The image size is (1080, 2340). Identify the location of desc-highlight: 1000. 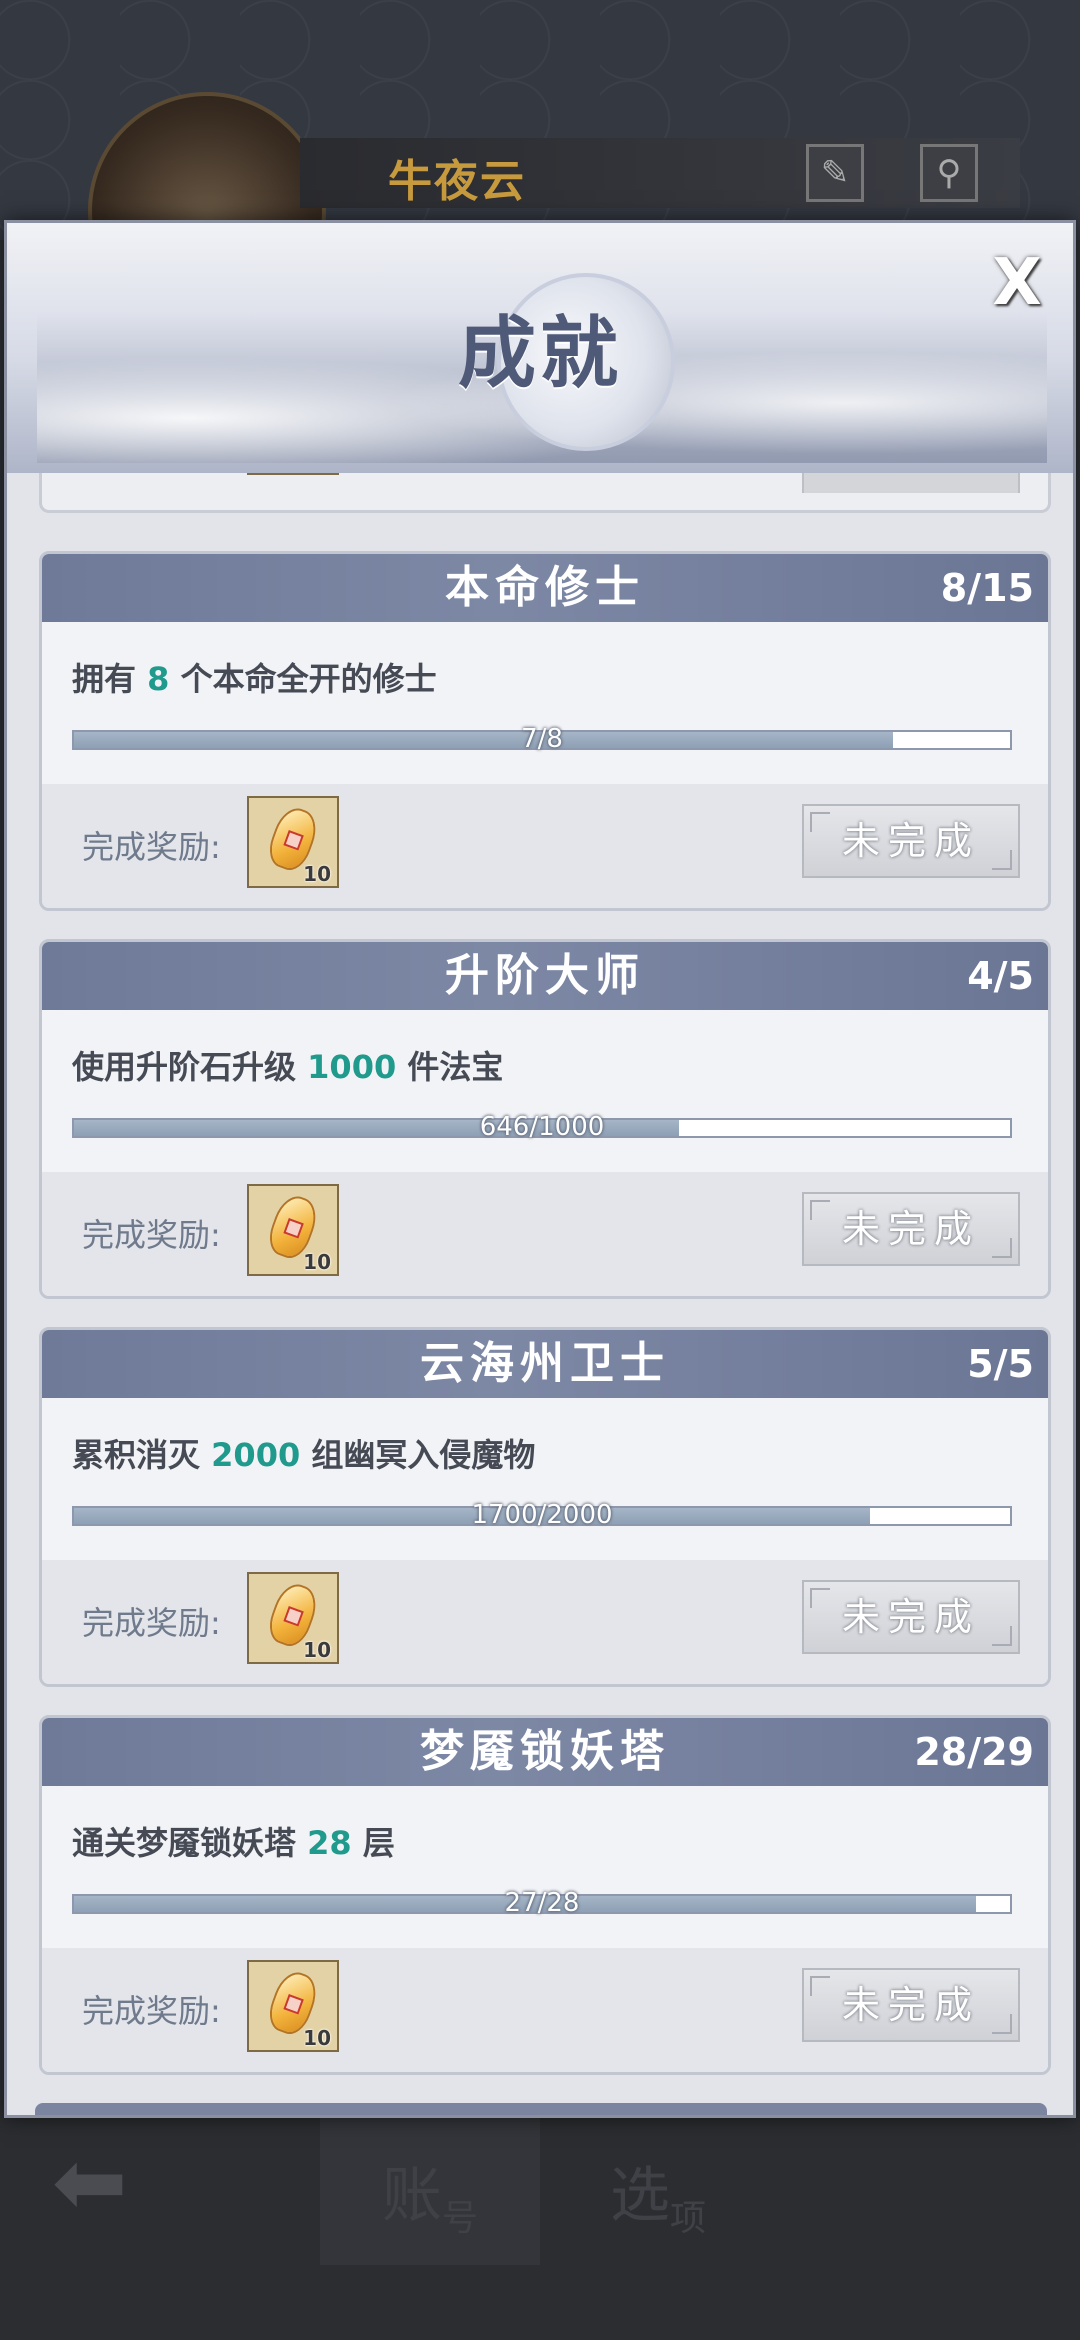
(352, 1067).